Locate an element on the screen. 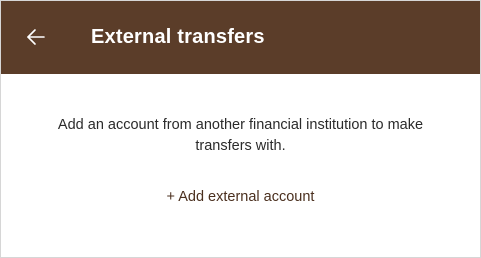 Image resolution: width=481 pixels, height=258 pixels. arrow-left-icon is located at coordinates (36, 37).